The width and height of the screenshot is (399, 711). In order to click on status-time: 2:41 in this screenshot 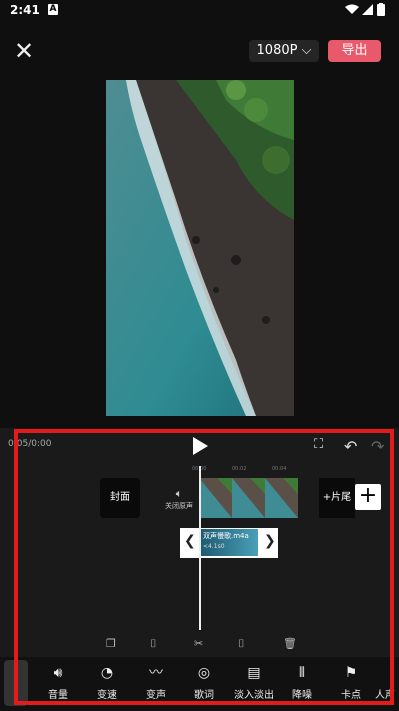, I will do `click(25, 10)`.